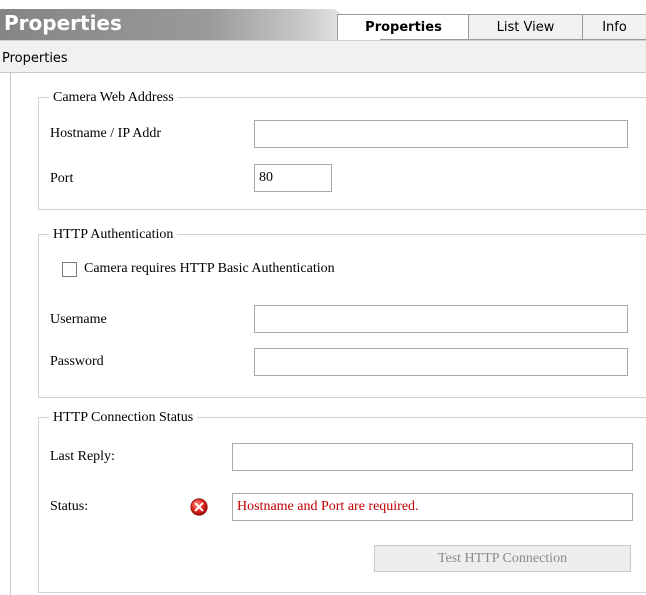 This screenshot has width=646, height=595. What do you see at coordinates (323, 56) in the screenshot?
I see `properties-toolbar: Properties` at bounding box center [323, 56].